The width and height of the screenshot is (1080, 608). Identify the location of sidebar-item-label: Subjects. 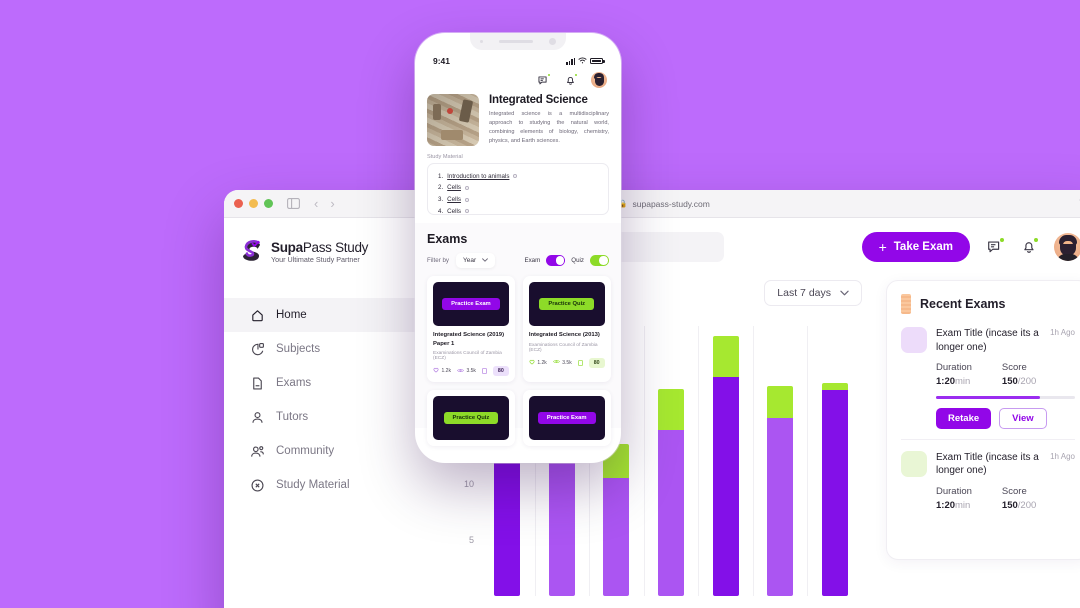
(298, 349).